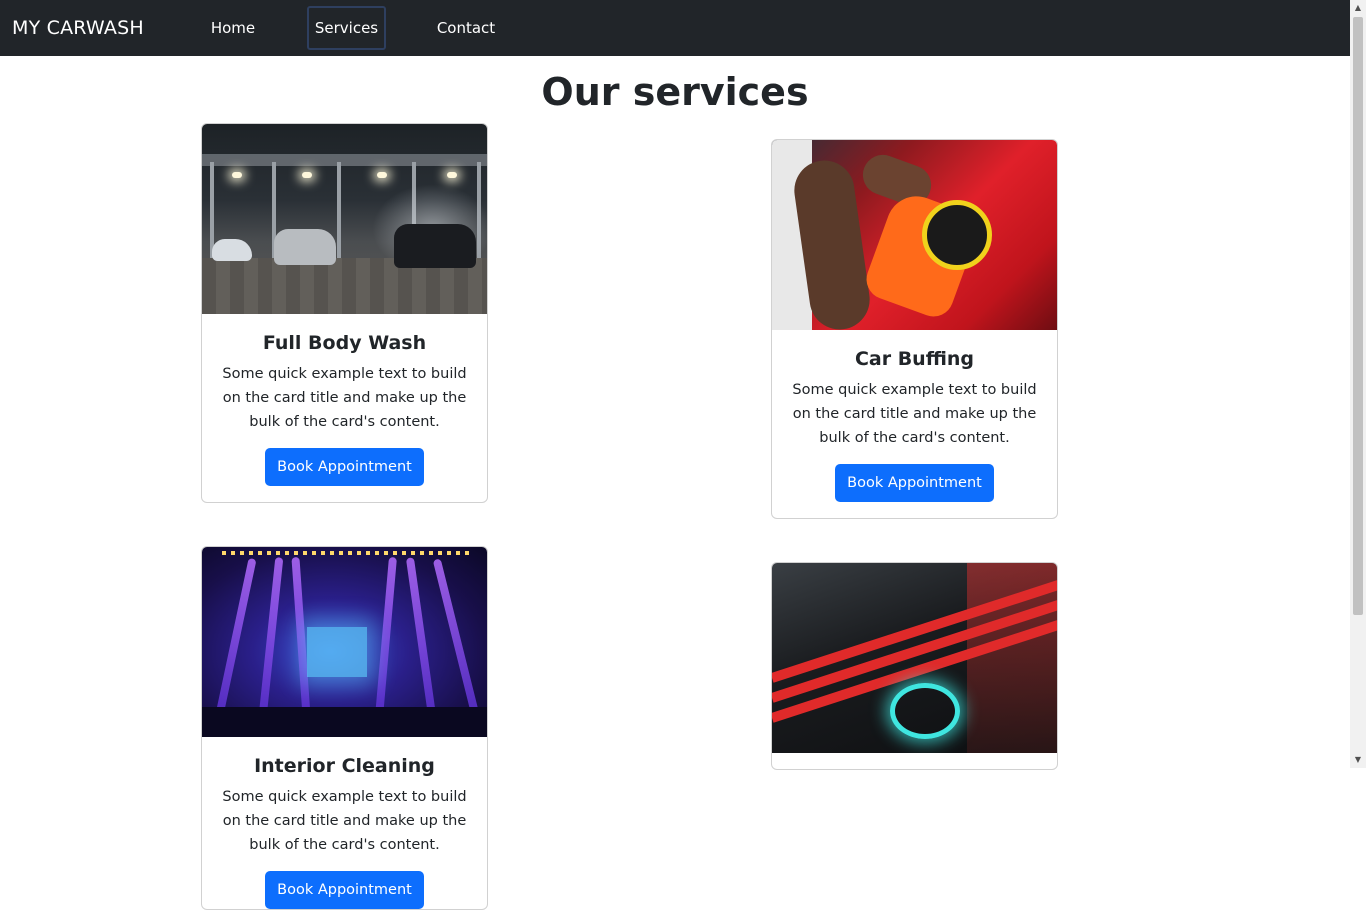 This screenshot has height=910, width=1366. I want to click on card-image-car-buffing, so click(914, 235).